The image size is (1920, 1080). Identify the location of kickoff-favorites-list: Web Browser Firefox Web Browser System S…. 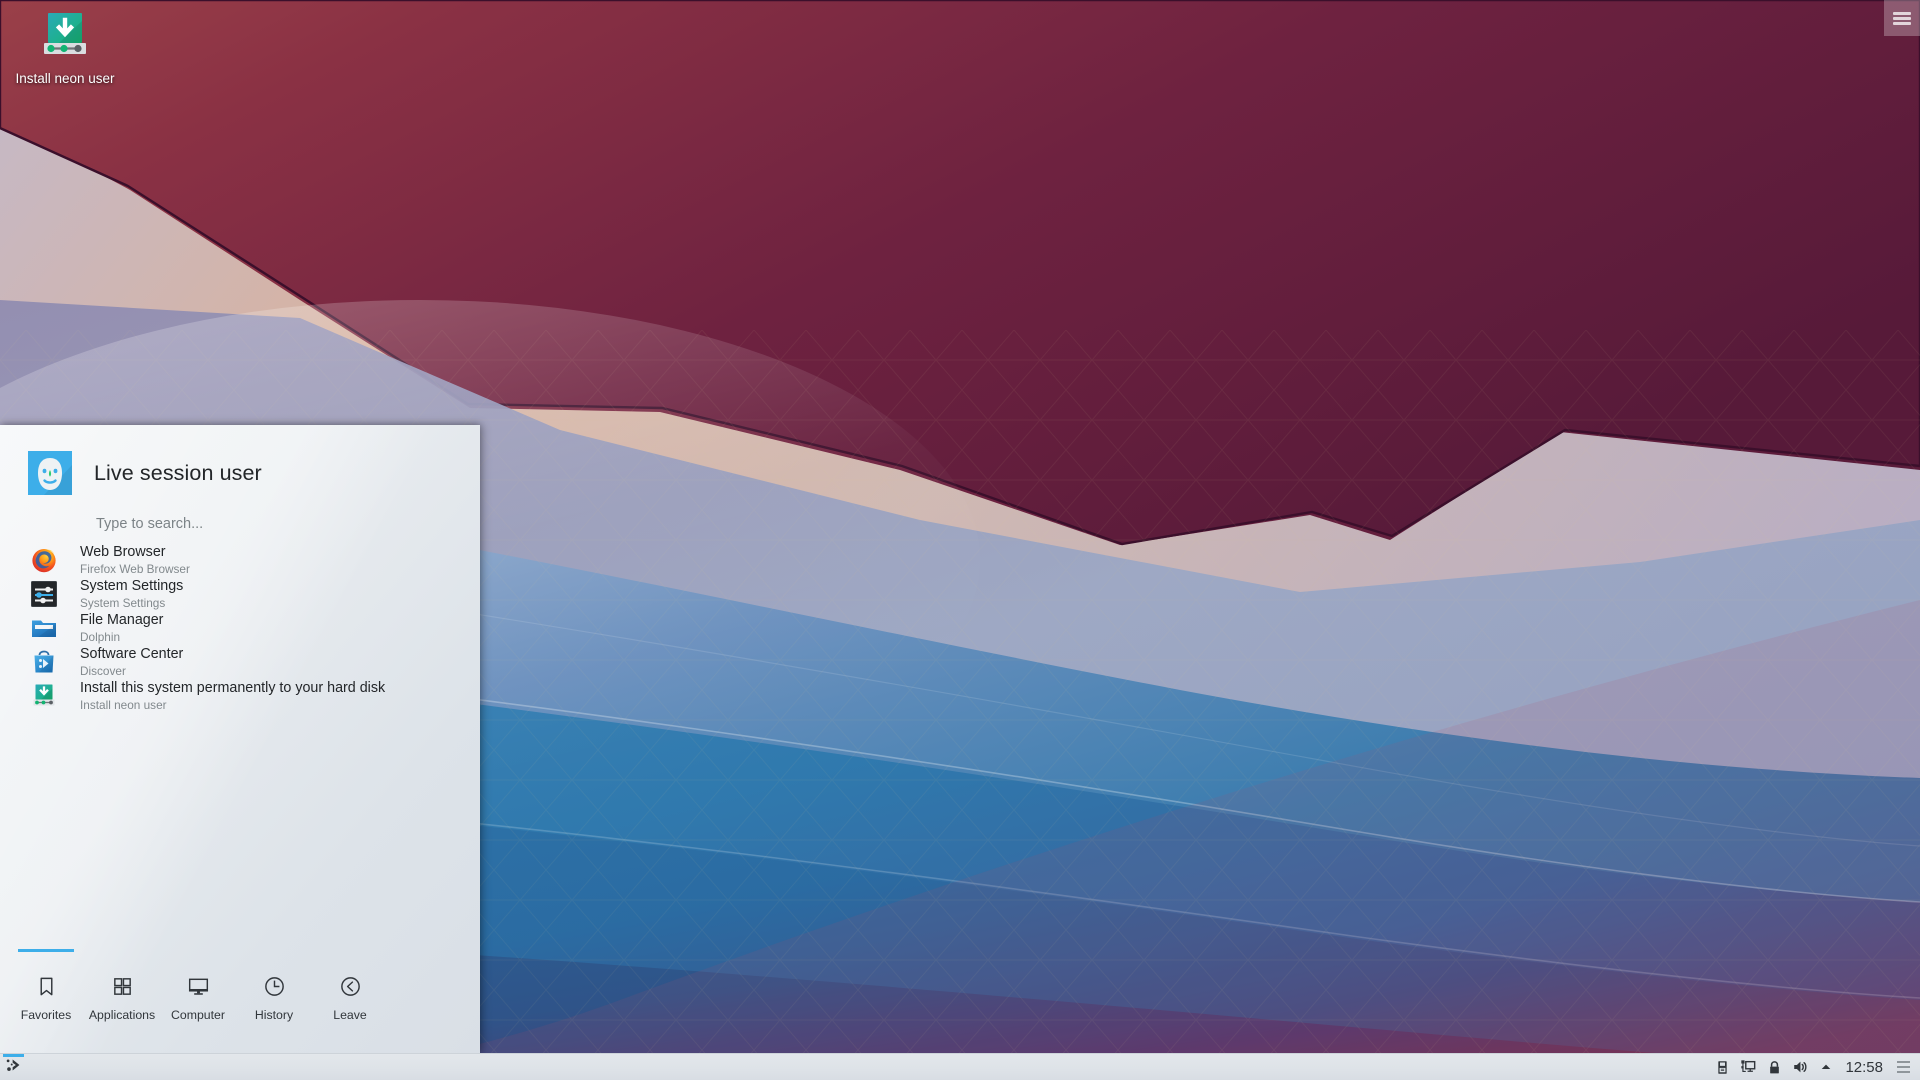
(240, 628).